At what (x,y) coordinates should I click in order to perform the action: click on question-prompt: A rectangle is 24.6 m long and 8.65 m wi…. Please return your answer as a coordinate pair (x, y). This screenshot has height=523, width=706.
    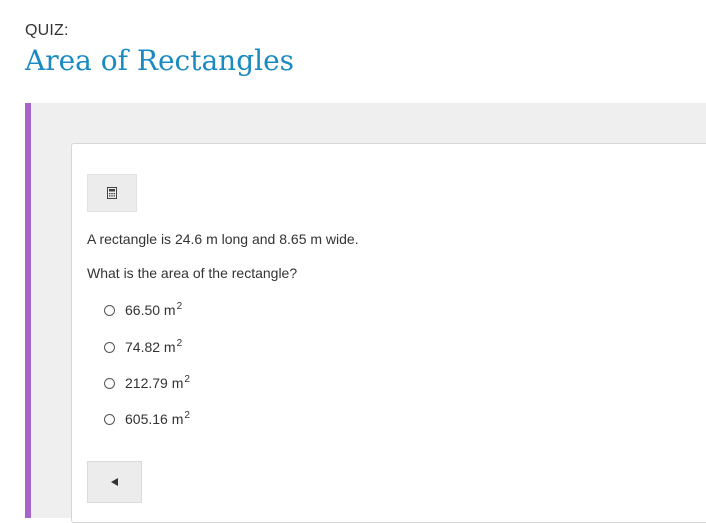
    Looking at the image, I should click on (223, 239).